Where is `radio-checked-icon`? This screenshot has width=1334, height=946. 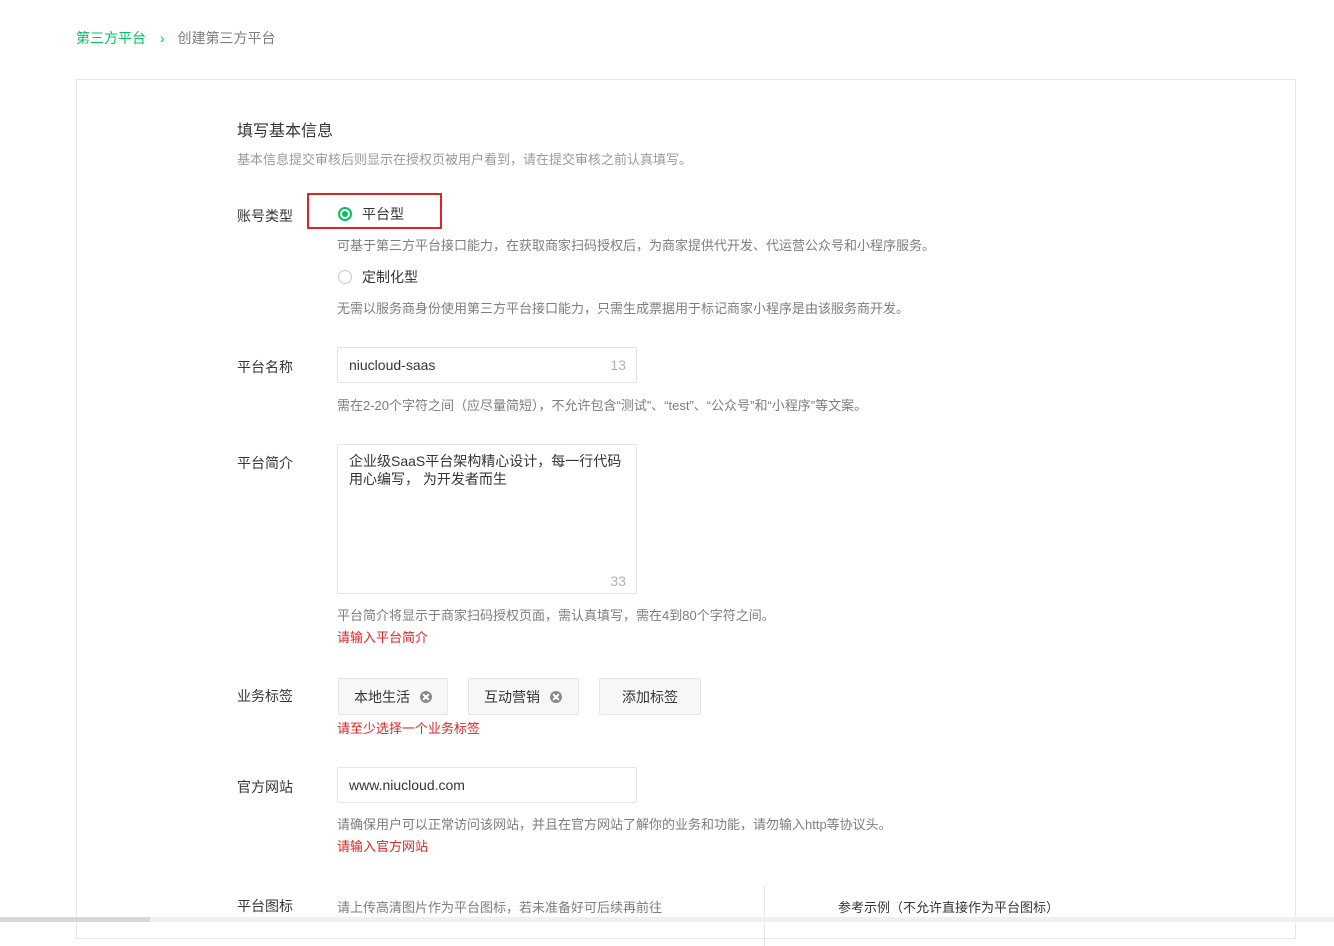
radio-checked-icon is located at coordinates (345, 214).